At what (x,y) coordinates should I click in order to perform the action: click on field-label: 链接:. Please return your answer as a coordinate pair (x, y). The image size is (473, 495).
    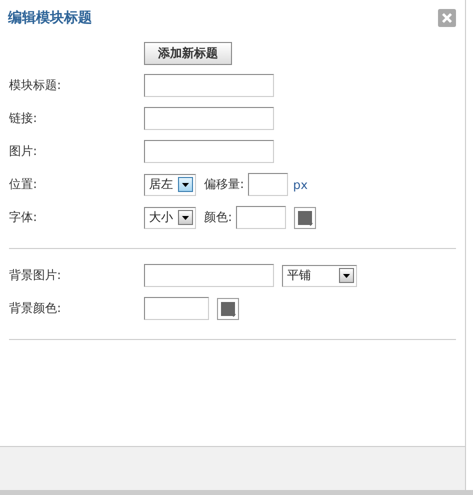
    Looking at the image, I should click on (23, 118).